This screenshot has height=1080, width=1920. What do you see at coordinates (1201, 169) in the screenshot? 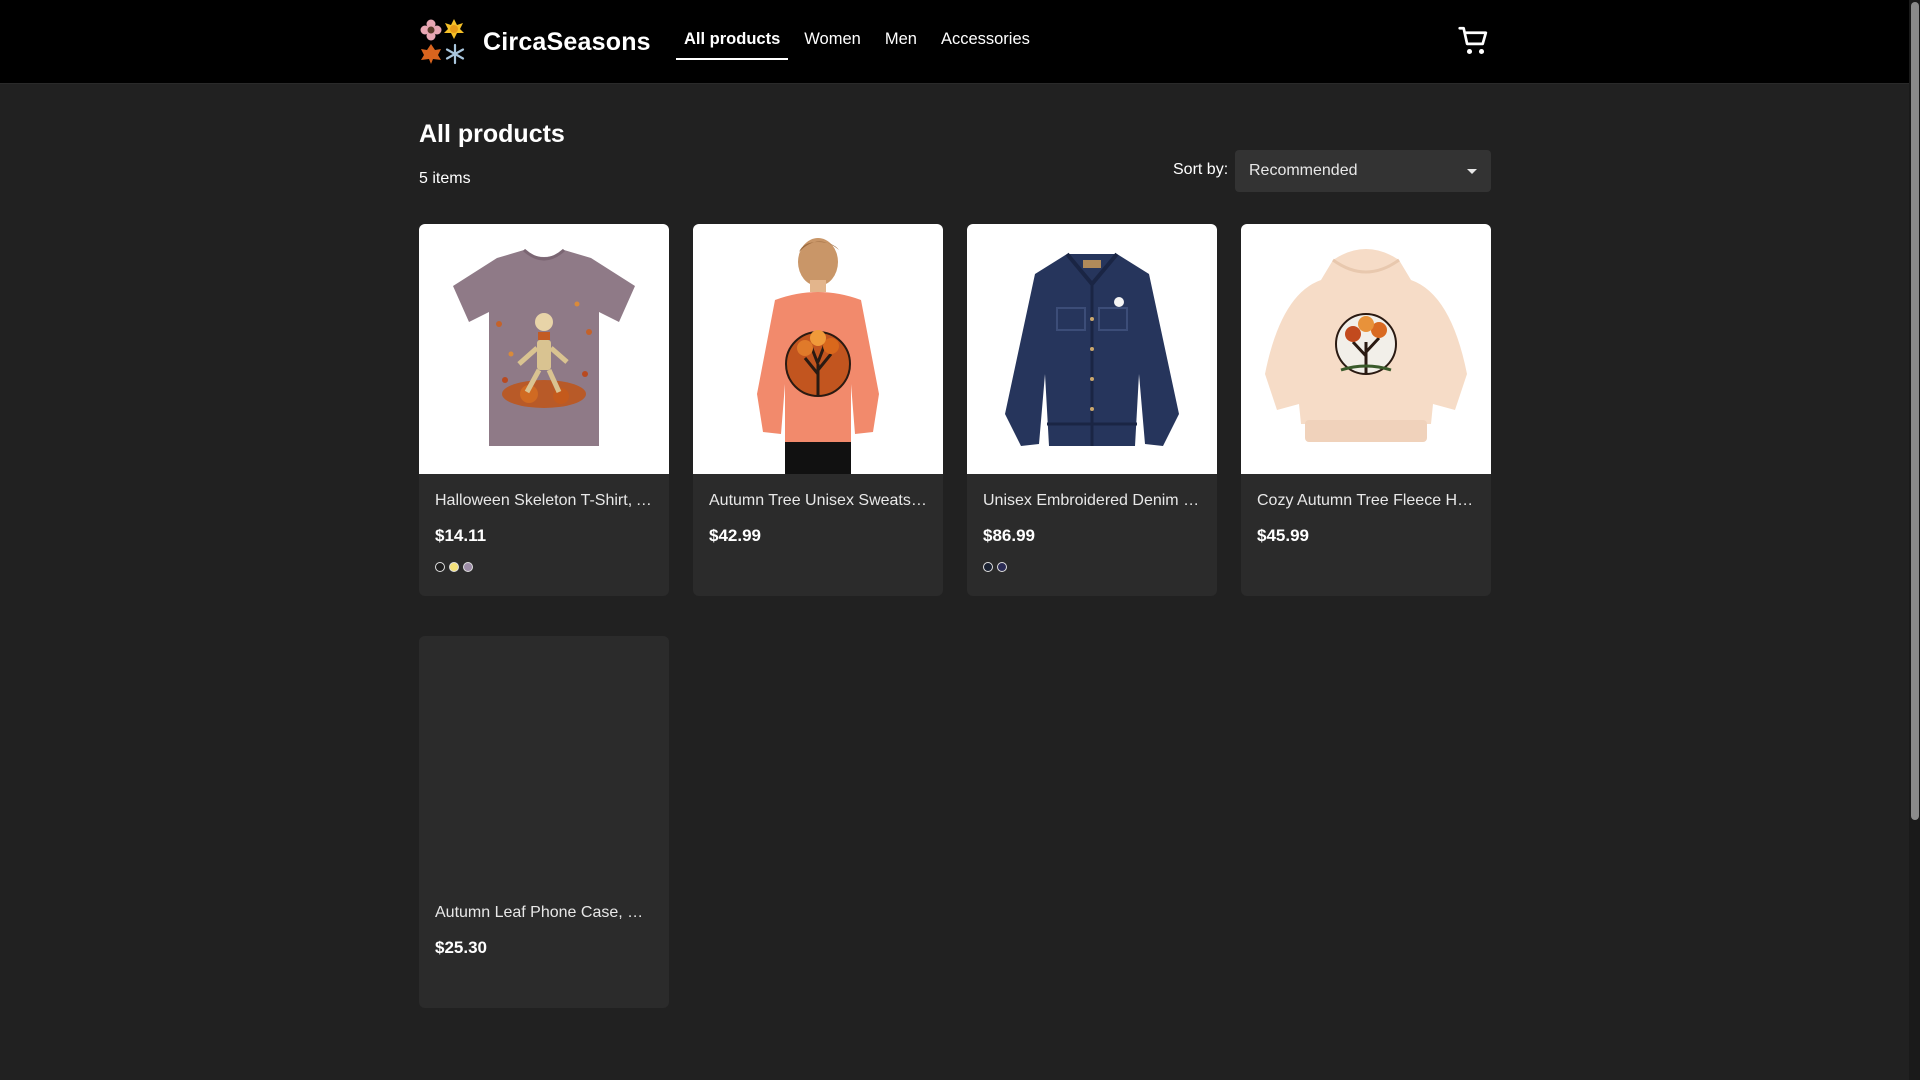
I see `sort-label: Sort by:` at bounding box center [1201, 169].